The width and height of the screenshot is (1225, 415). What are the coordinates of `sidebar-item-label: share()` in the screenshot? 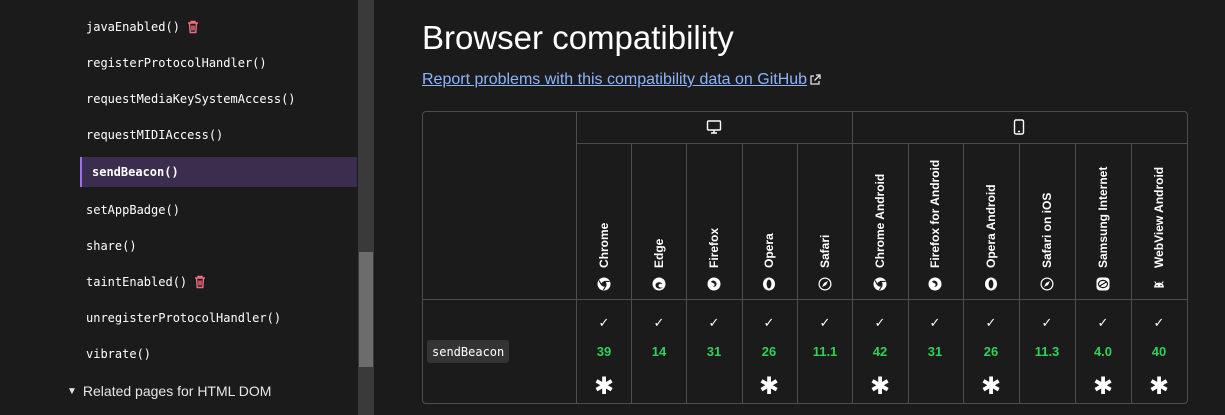 It's located at (111, 246).